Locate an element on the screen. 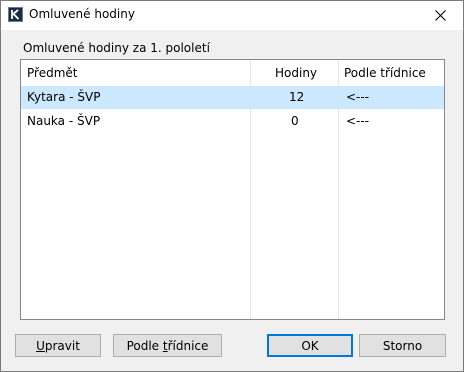 This screenshot has width=464, height=372. by-register-button: Podle třídnice is located at coordinates (167, 345).